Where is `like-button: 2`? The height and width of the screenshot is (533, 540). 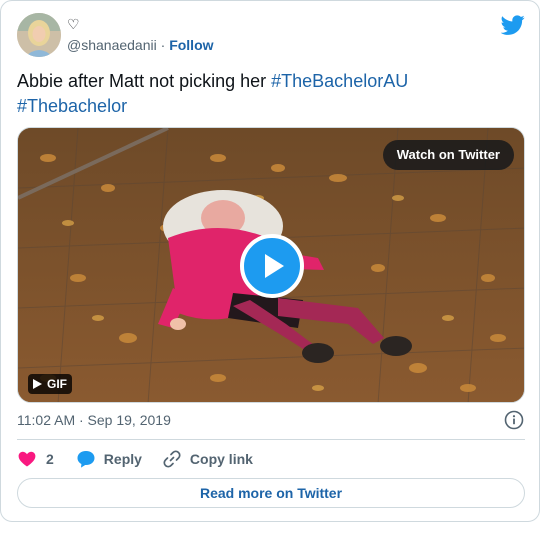
like-button: 2 is located at coordinates (35, 459).